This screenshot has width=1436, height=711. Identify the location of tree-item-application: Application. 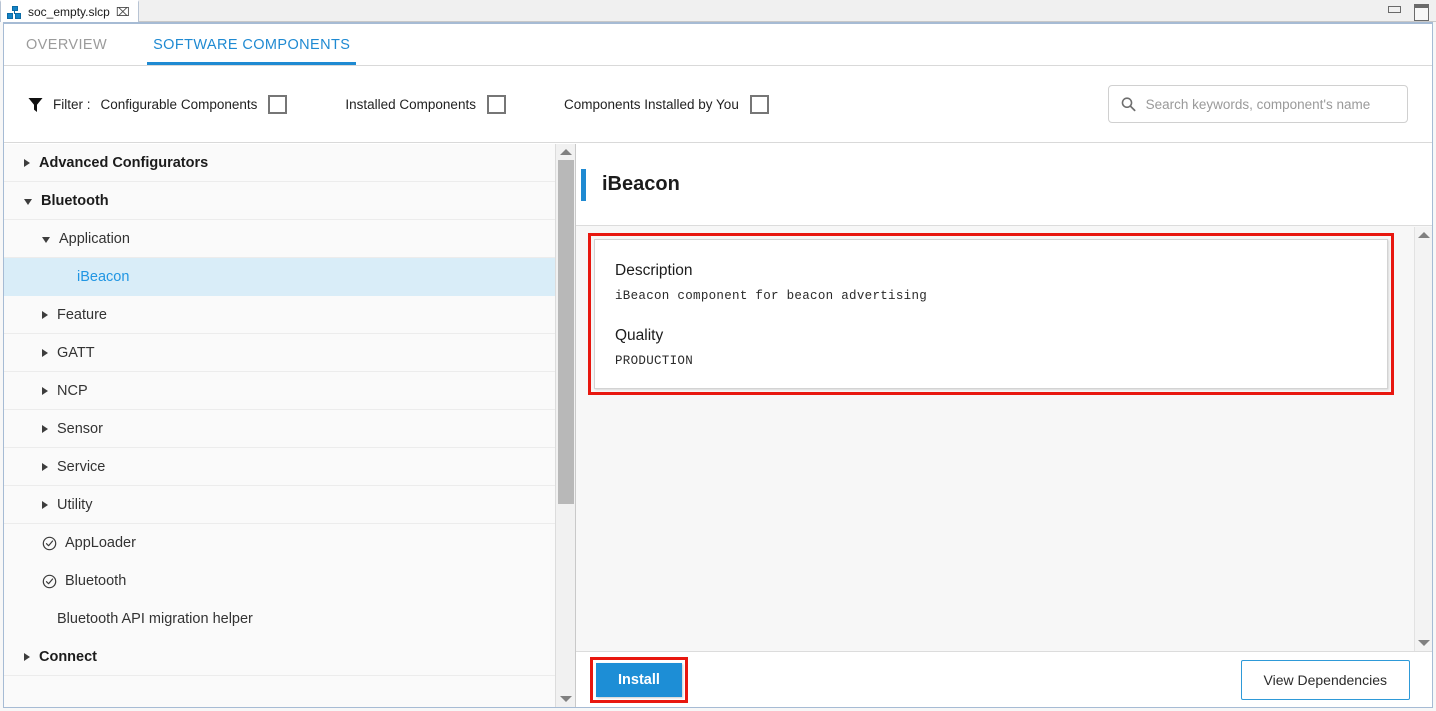
(279, 239).